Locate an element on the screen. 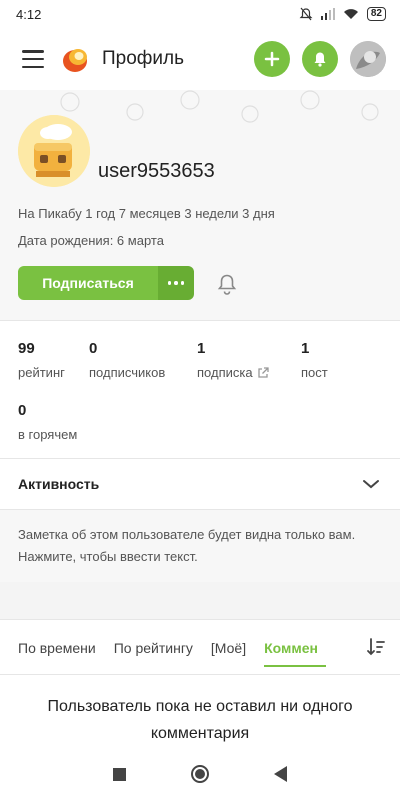 This screenshot has width=400, height=800. subscribe-group: Подписаться is located at coordinates (106, 283).